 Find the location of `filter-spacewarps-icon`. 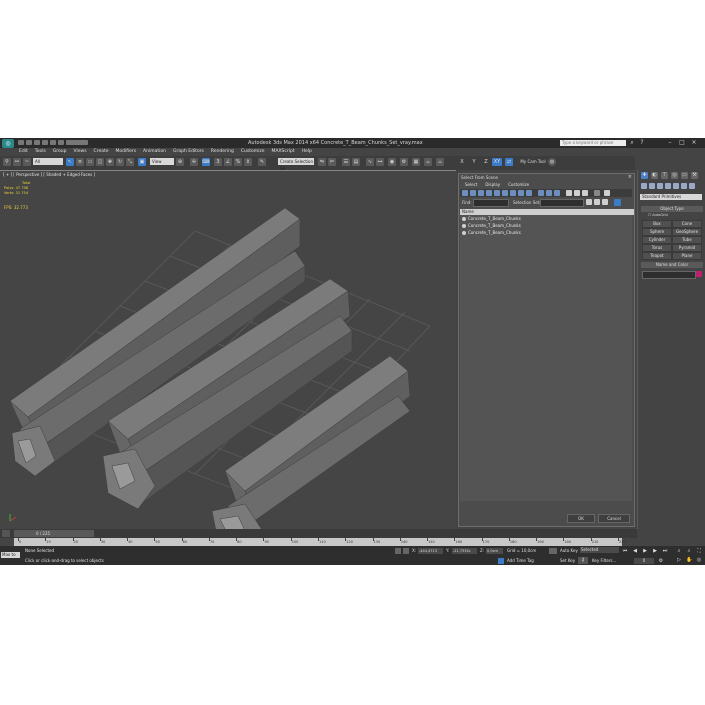

filter-spacewarps-icon is located at coordinates (505, 193).